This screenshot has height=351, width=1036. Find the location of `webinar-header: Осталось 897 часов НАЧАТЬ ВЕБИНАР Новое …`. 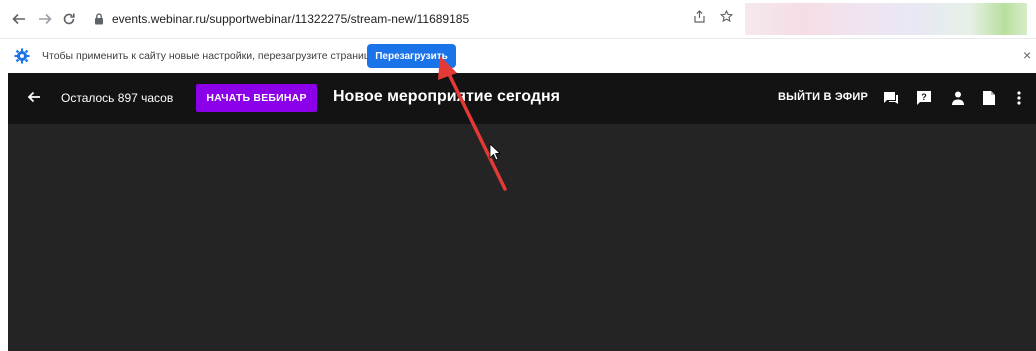

webinar-header: Осталось 897 часов НАЧАТЬ ВЕБИНАР Новое … is located at coordinates (522, 98).